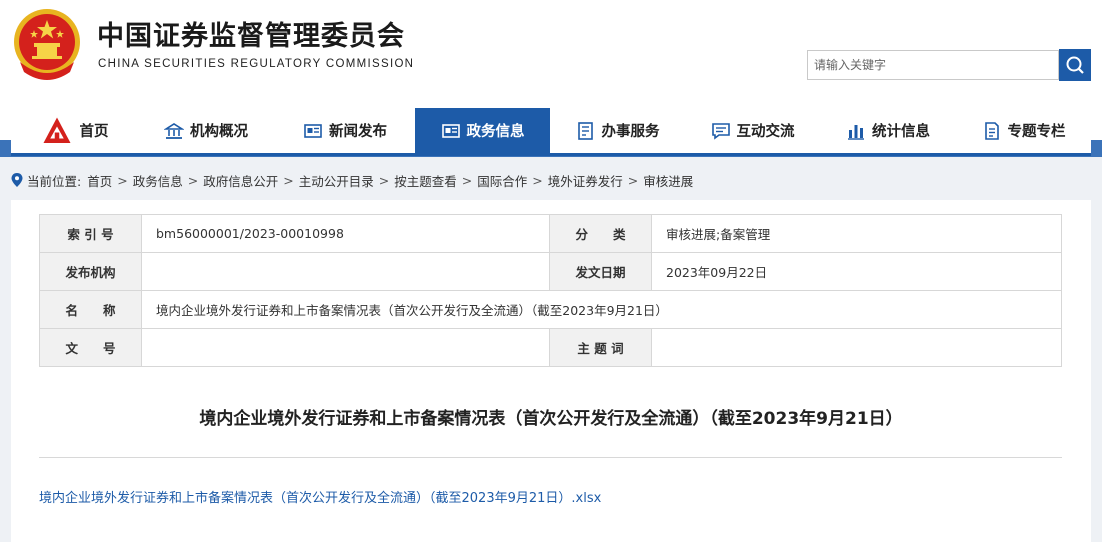 The width and height of the screenshot is (1102, 542). I want to click on breadcrumb-link: 审核进展, so click(668, 180).